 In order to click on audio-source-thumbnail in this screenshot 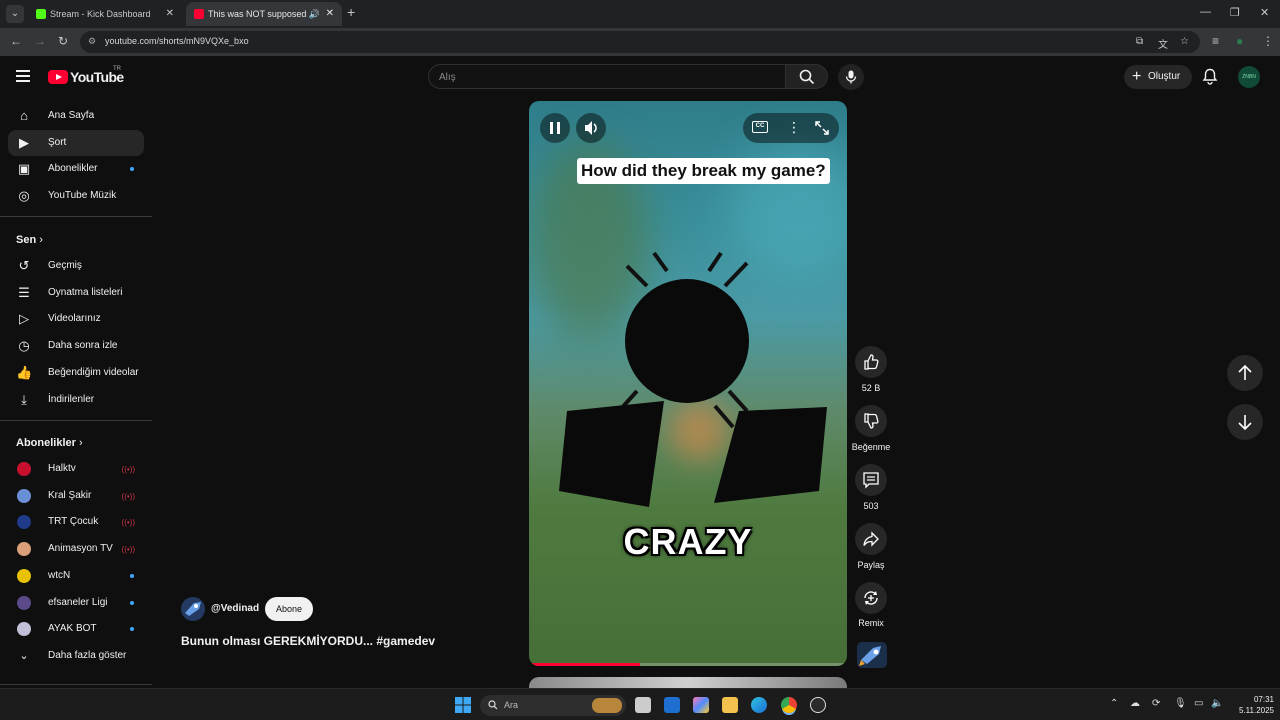, I will do `click(872, 655)`.